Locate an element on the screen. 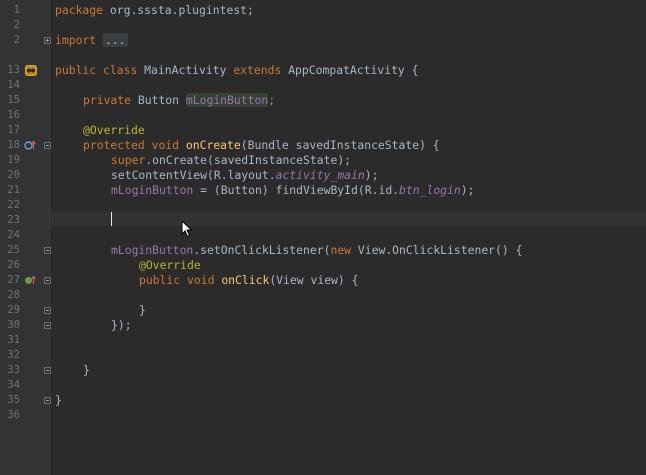  method-name: onCreate is located at coordinates (213, 145).